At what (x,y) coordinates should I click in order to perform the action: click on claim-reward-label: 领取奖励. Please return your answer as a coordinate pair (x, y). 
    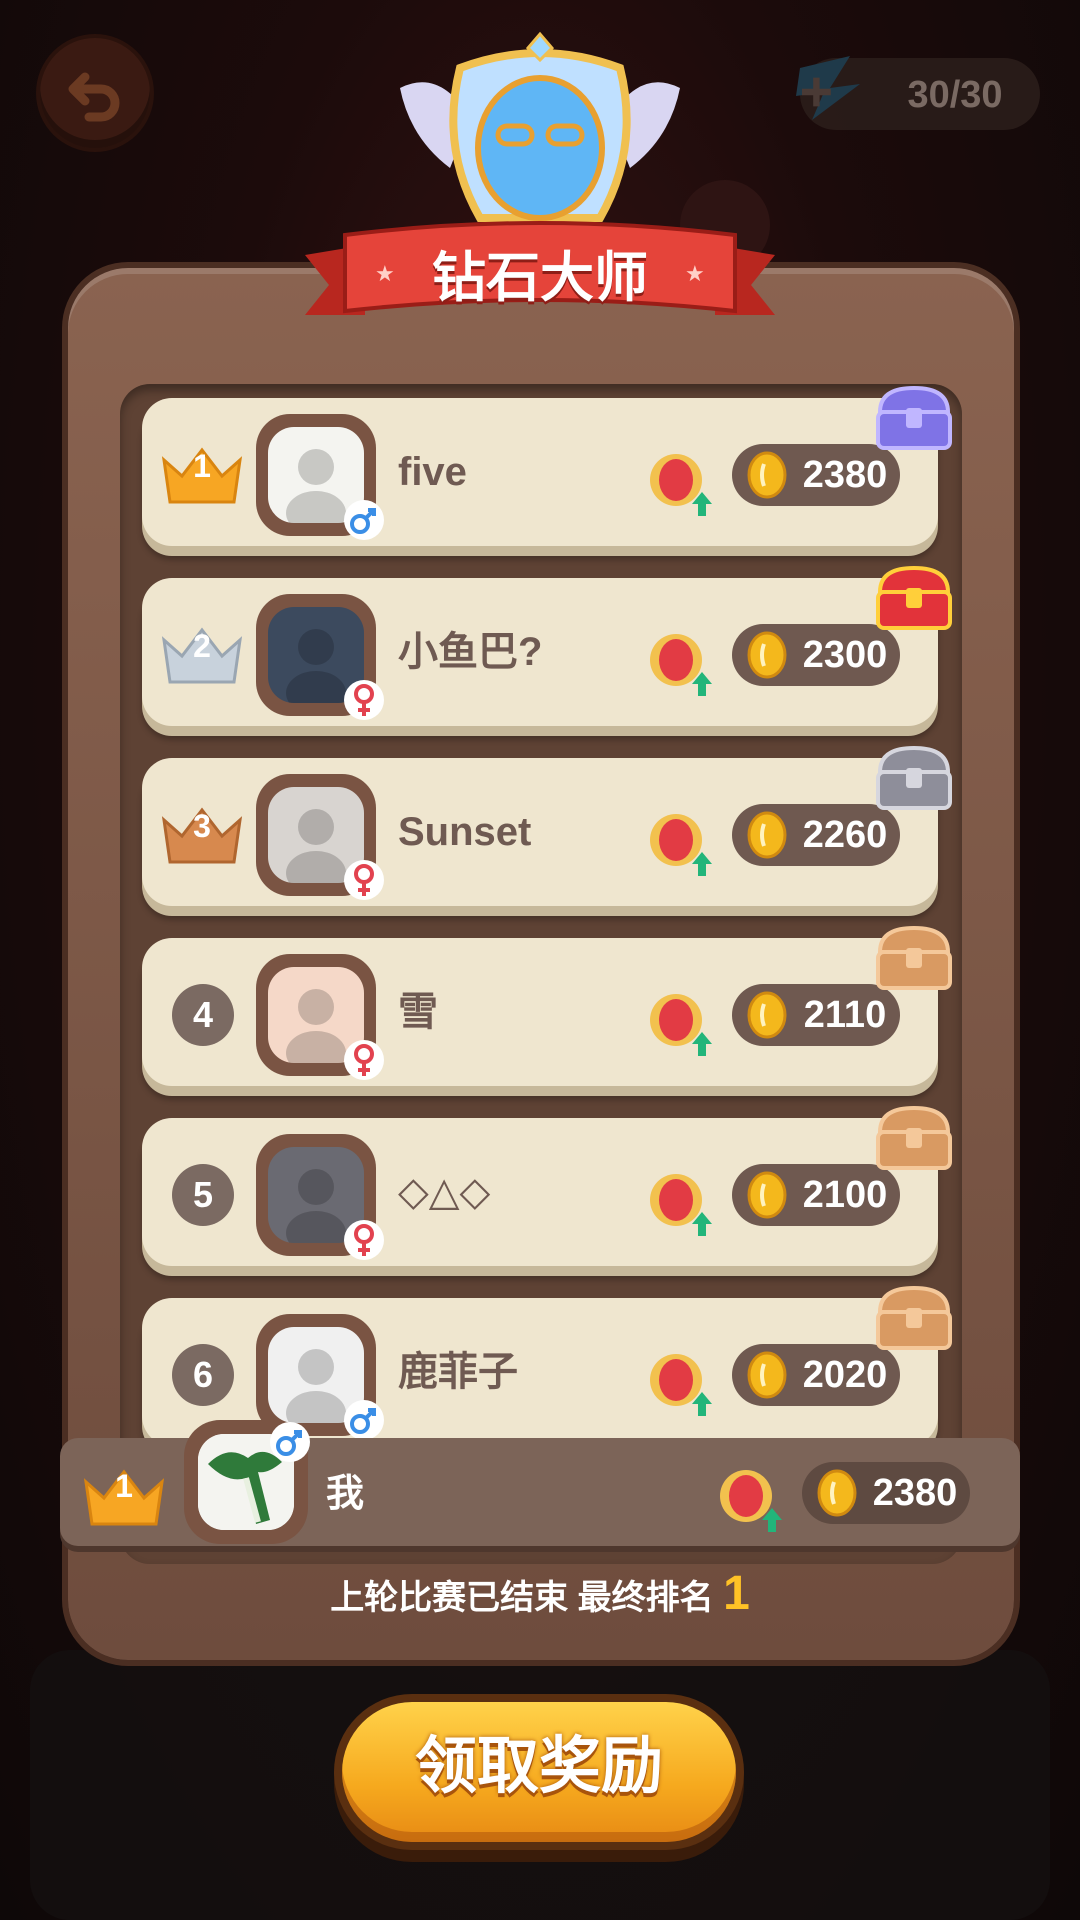
    Looking at the image, I should click on (538, 1766).